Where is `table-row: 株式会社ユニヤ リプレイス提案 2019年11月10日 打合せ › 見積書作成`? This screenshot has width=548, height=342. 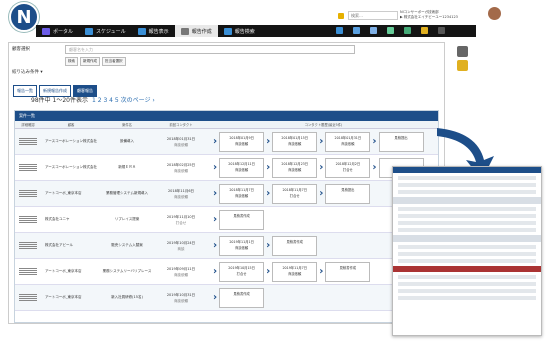 table-row: 株式会社ユニヤ リプレイス提案 2019年11月10日 打合せ › 見積書作成 is located at coordinates (226, 220).